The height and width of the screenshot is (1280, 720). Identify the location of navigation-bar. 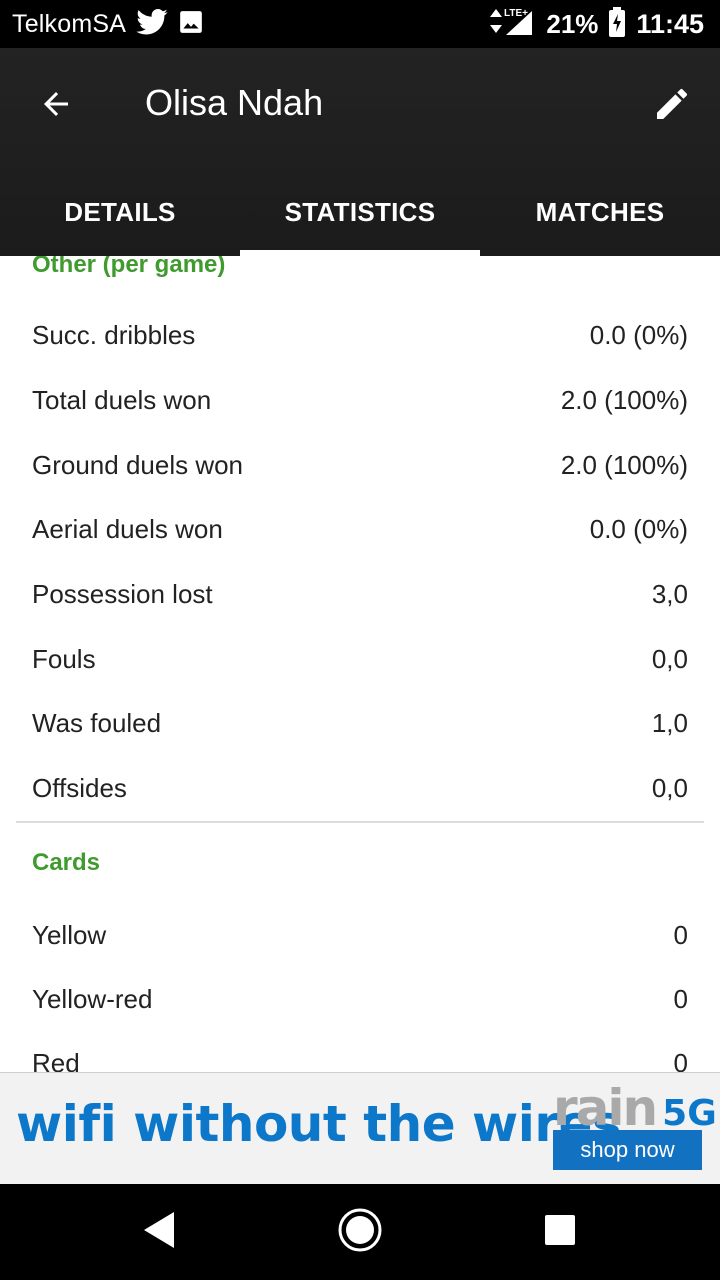
(360, 1232).